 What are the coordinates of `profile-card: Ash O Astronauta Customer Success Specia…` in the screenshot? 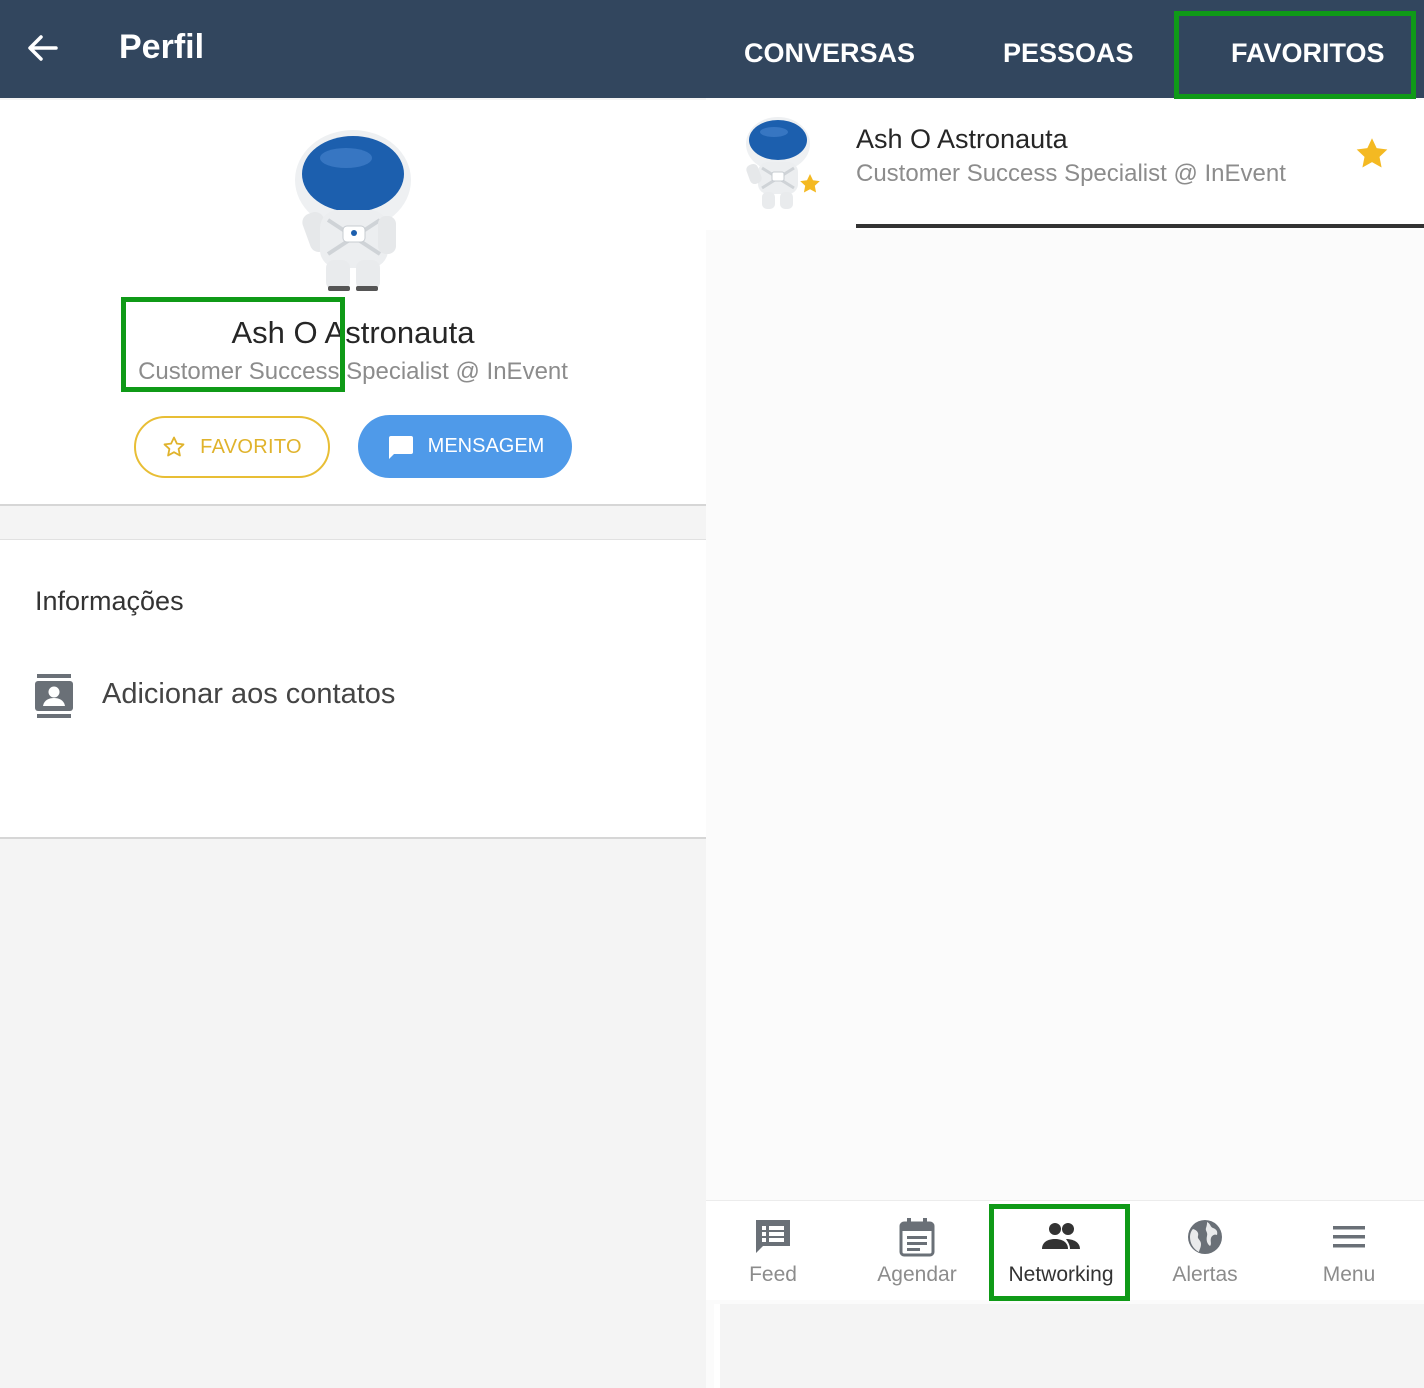 It's located at (353, 303).